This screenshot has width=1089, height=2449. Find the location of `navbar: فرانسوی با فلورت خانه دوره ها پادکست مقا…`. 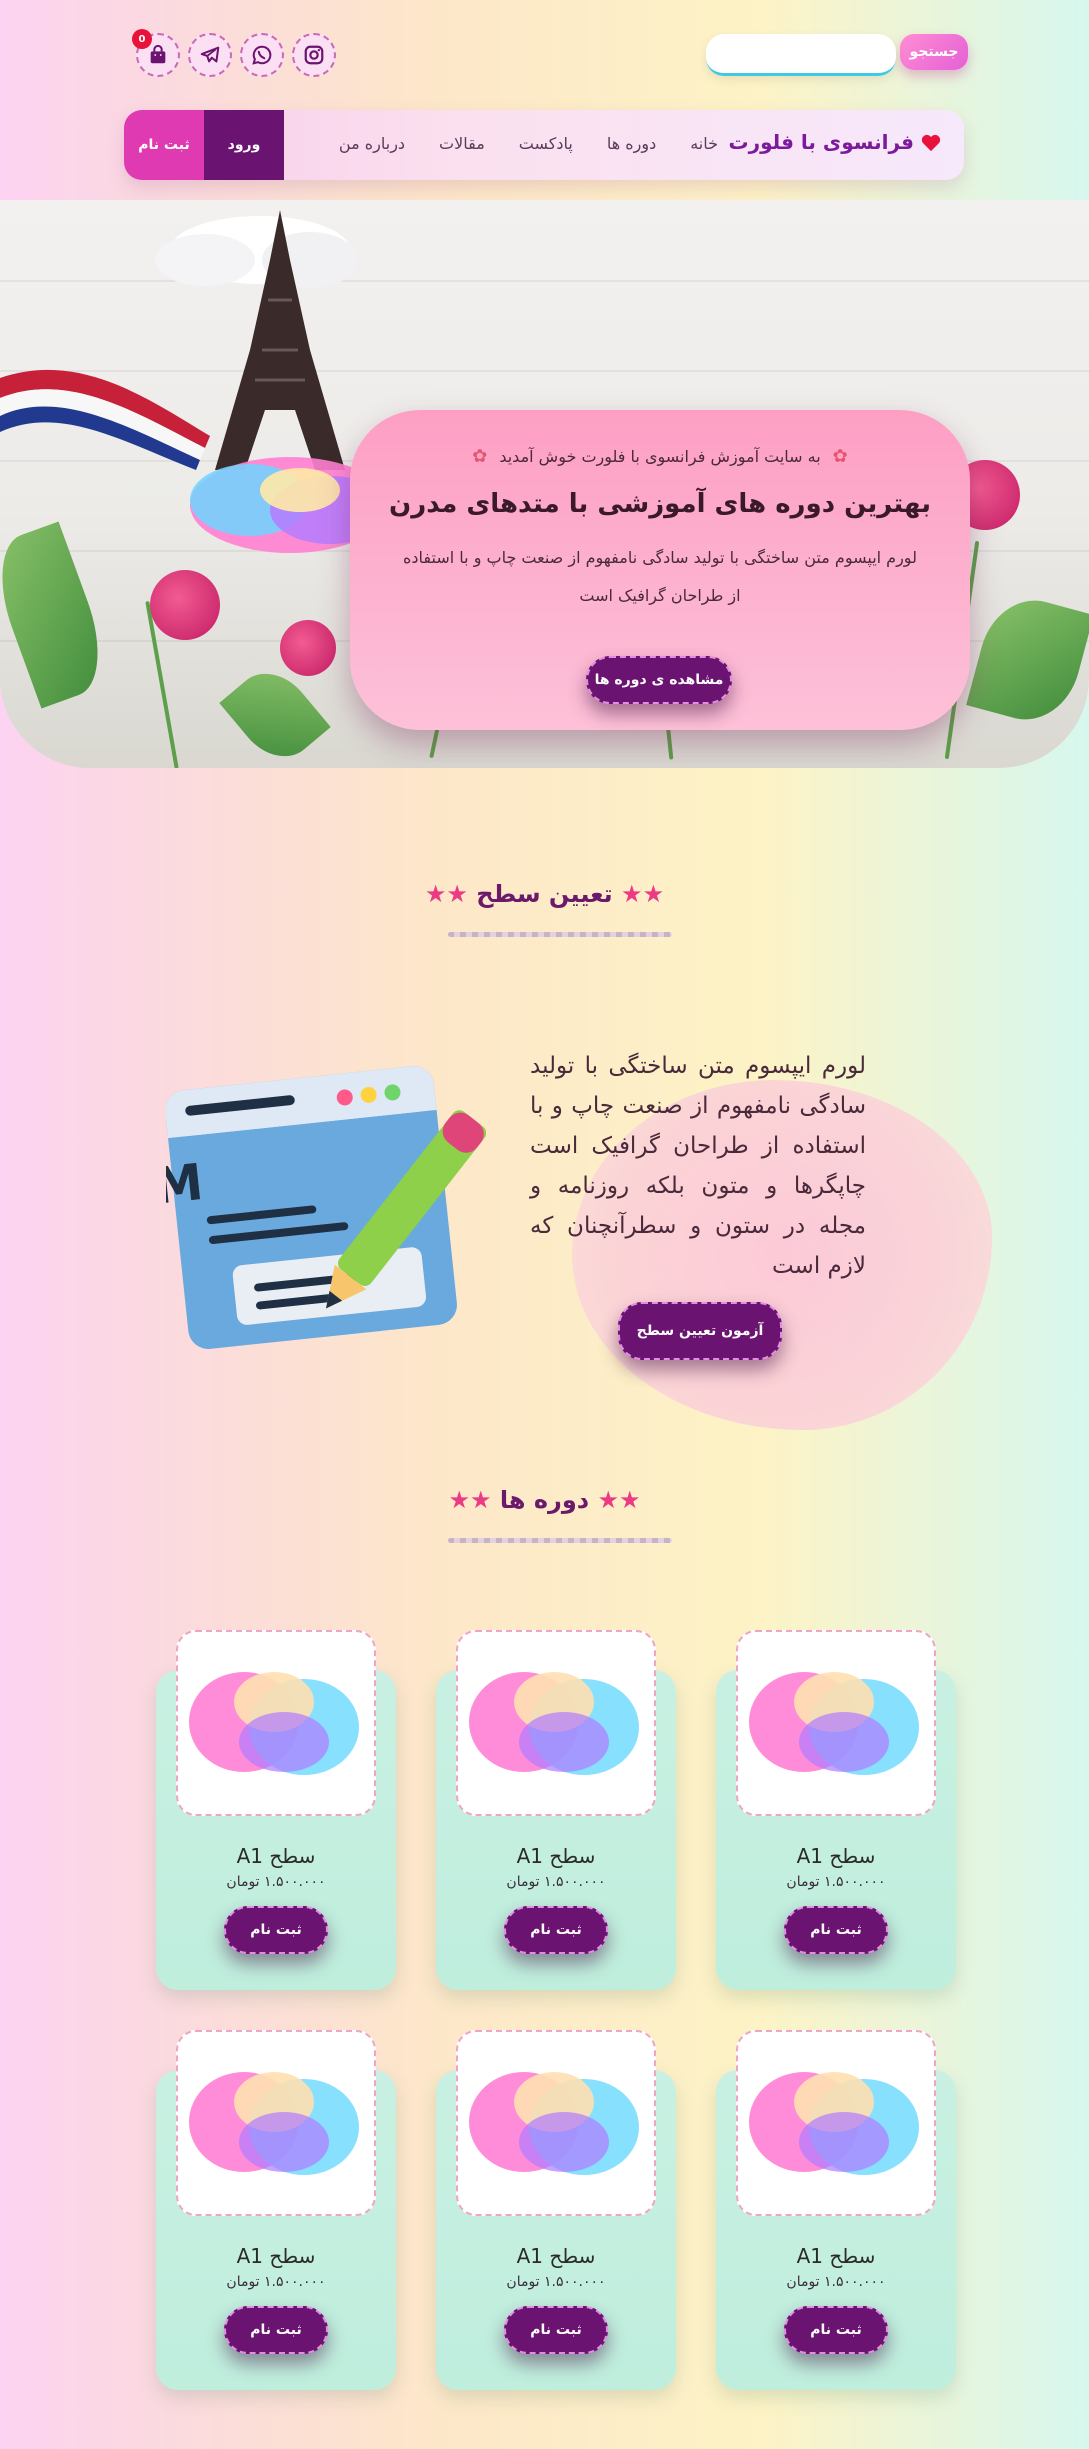

navbar: فرانسوی با فلورت خانه دوره ها پادکست مقا… is located at coordinates (544, 145).